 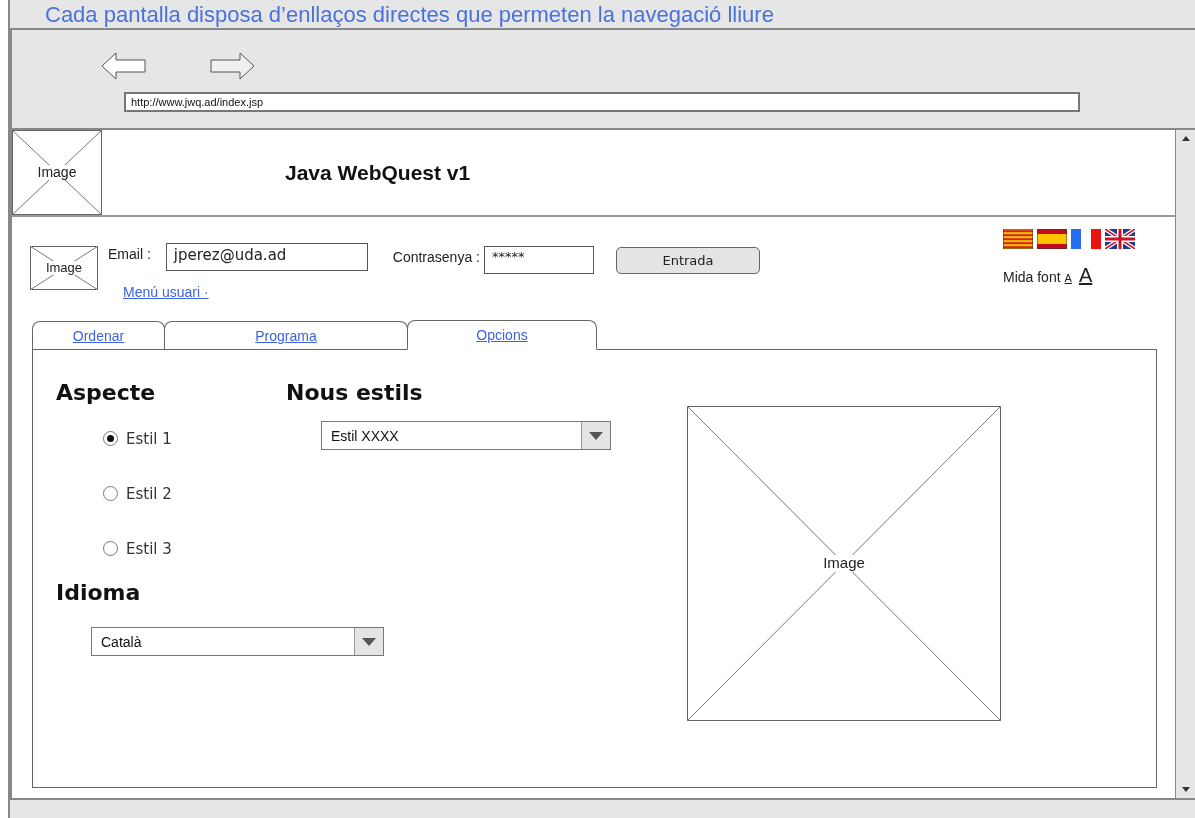 What do you see at coordinates (844, 563) in the screenshot?
I see `placeholder-label: Image` at bounding box center [844, 563].